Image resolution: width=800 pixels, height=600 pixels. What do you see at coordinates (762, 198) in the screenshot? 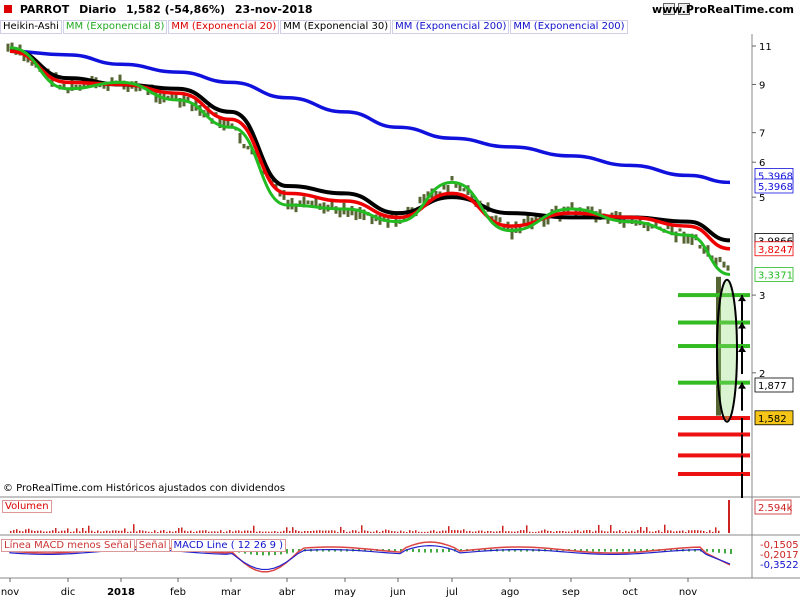
I see `y-tick-label: 5` at bounding box center [762, 198].